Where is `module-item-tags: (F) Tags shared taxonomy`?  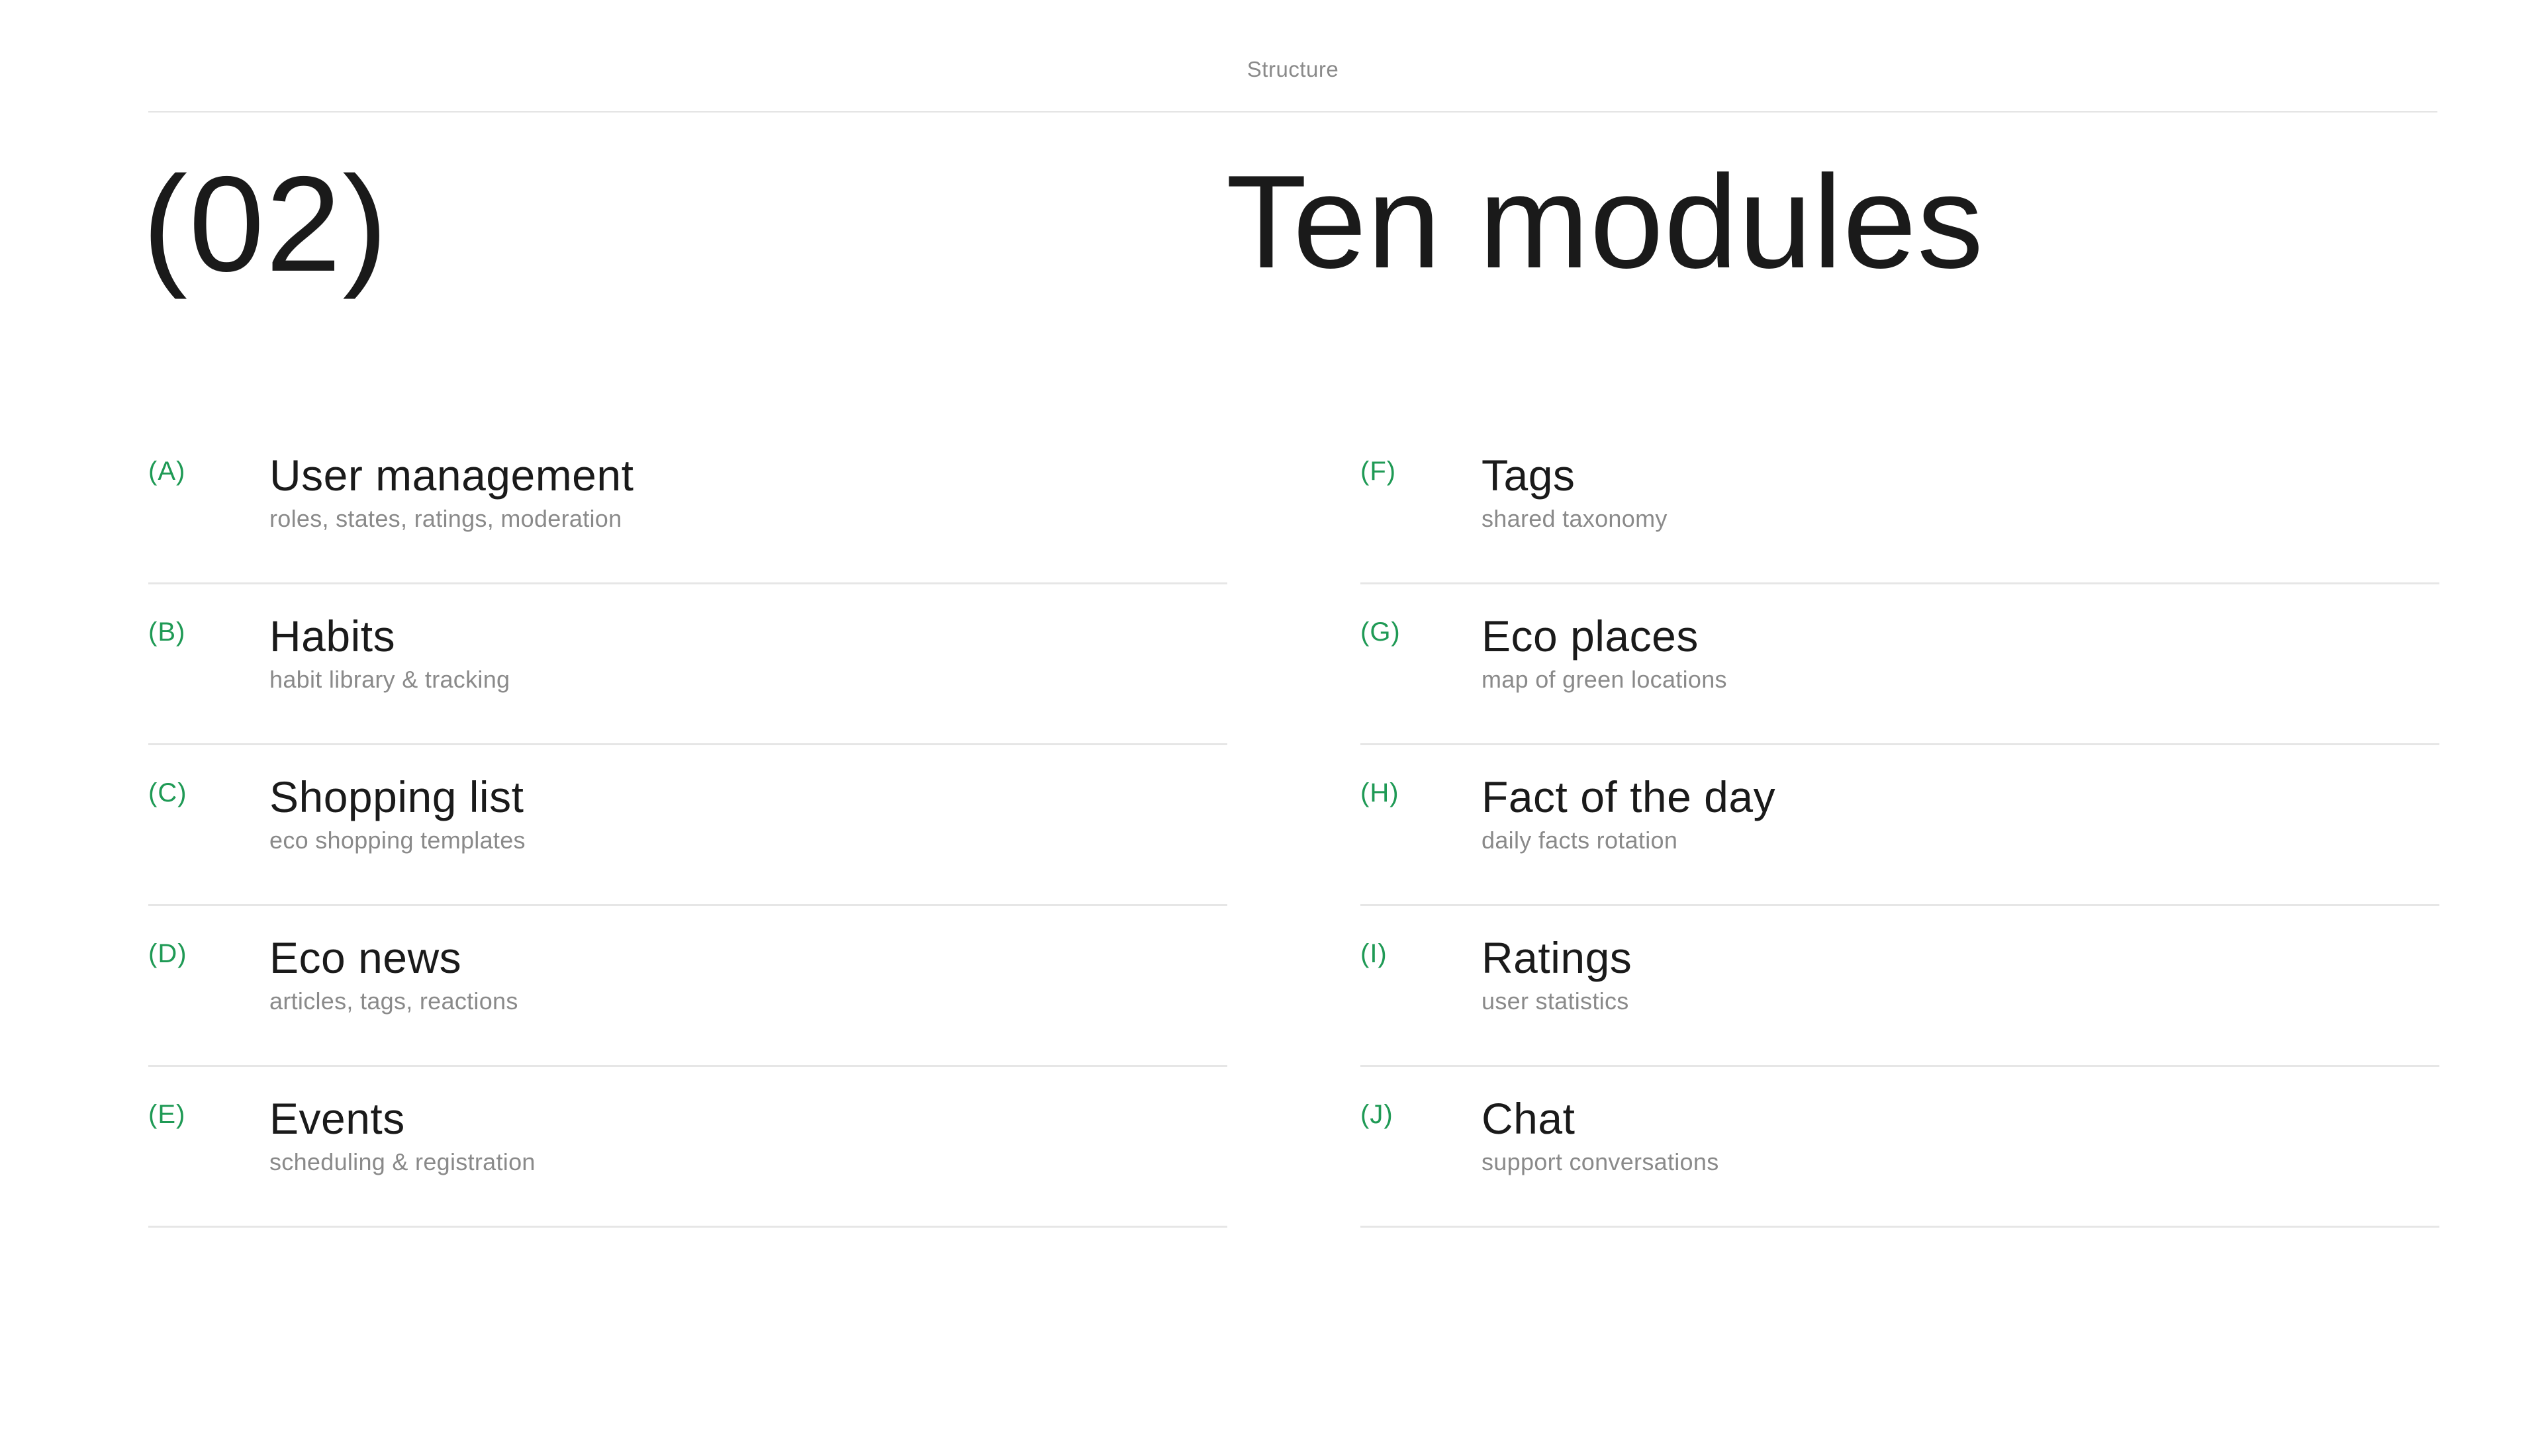 module-item-tags: (F) Tags shared taxonomy is located at coordinates (1899, 504).